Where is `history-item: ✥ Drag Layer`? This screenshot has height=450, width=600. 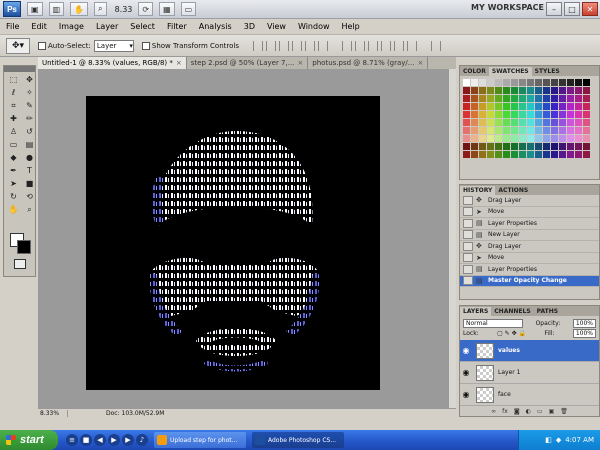
history-item: ✥ Drag Layer is located at coordinates (529, 201).